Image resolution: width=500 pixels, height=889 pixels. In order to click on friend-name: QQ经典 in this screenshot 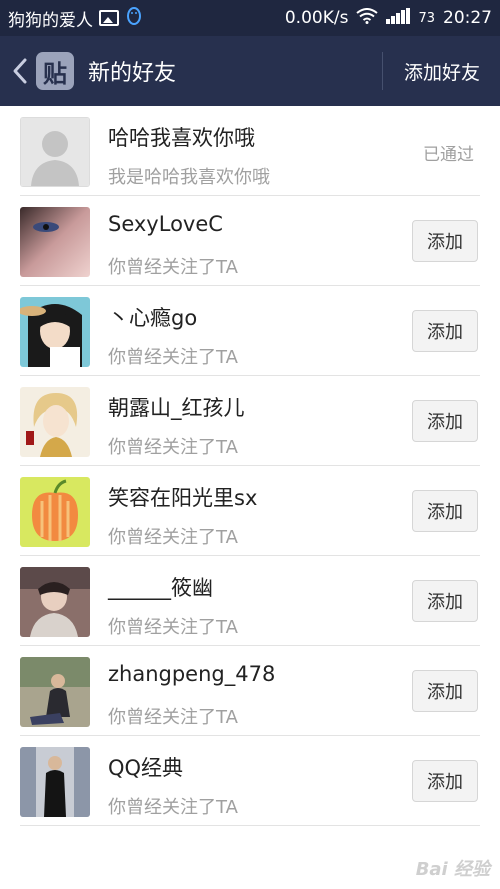, I will do `click(146, 768)`.